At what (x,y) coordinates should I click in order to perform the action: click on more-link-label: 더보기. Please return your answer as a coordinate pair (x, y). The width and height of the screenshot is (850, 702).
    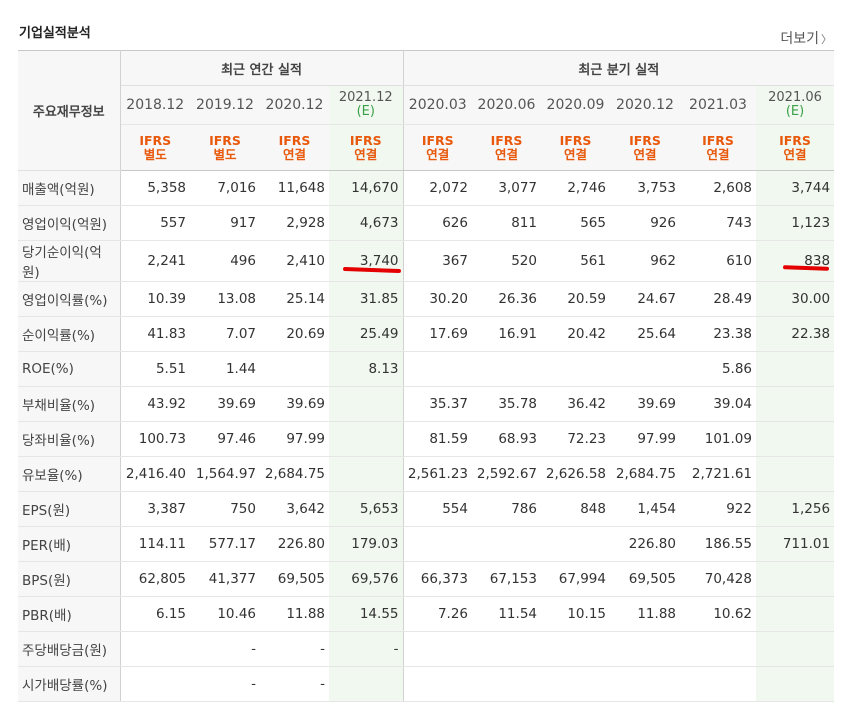
    Looking at the image, I should click on (799, 39).